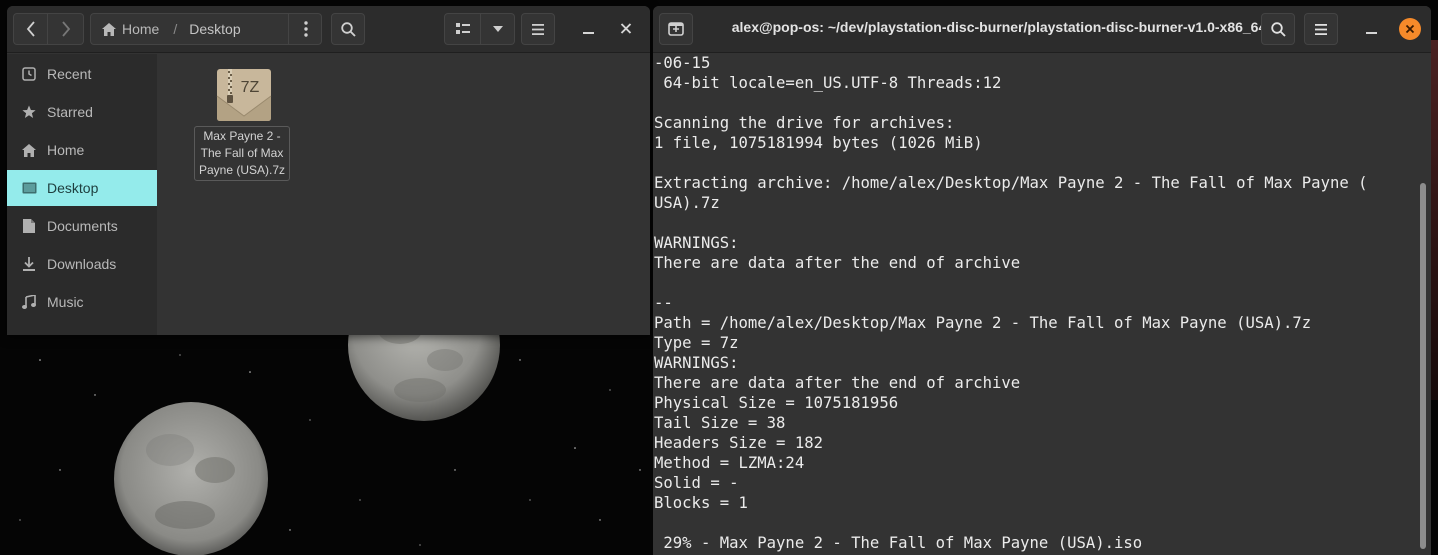  I want to click on stars, so click(330, 450).